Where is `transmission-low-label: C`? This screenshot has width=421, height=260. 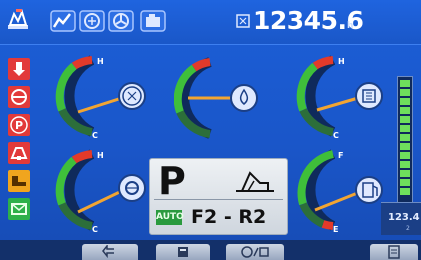
transmission-low-label: C is located at coordinates (336, 135).